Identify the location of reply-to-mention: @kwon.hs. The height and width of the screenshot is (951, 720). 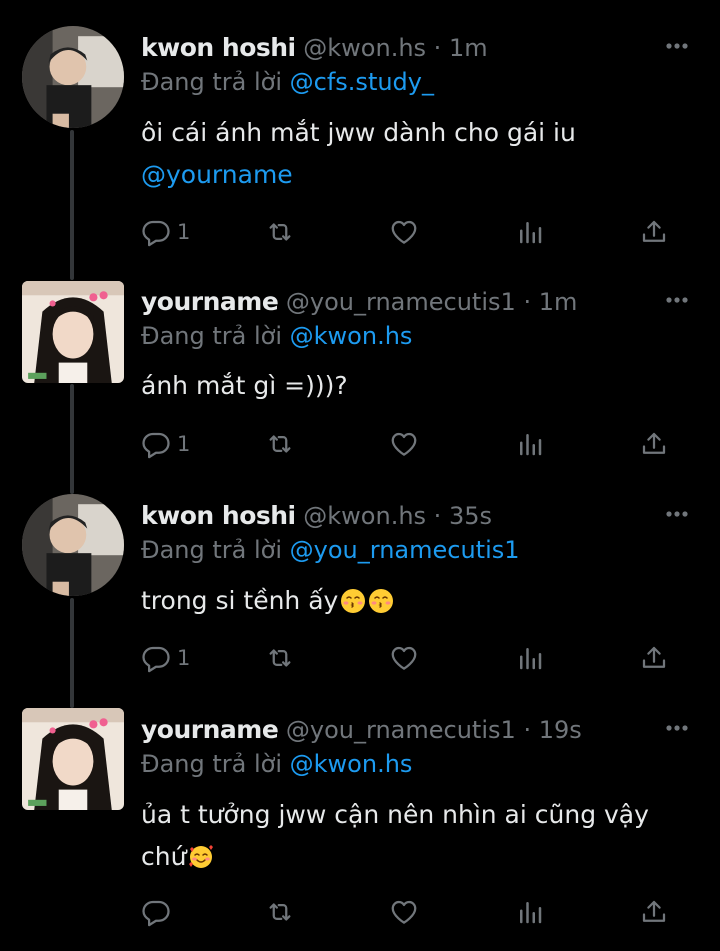
(351, 764).